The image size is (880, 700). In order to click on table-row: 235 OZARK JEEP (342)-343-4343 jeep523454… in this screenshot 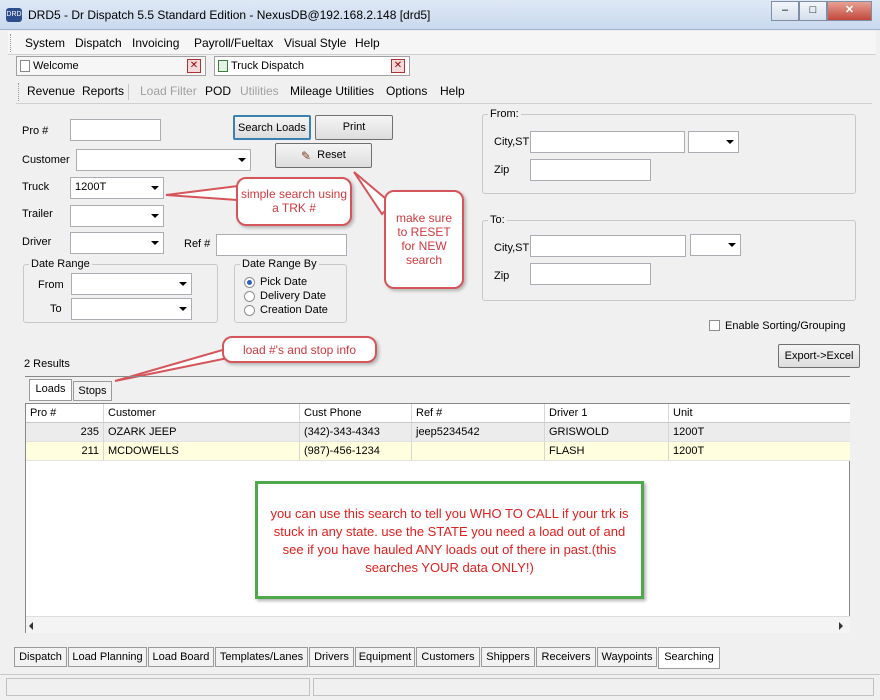, I will do `click(438, 432)`.